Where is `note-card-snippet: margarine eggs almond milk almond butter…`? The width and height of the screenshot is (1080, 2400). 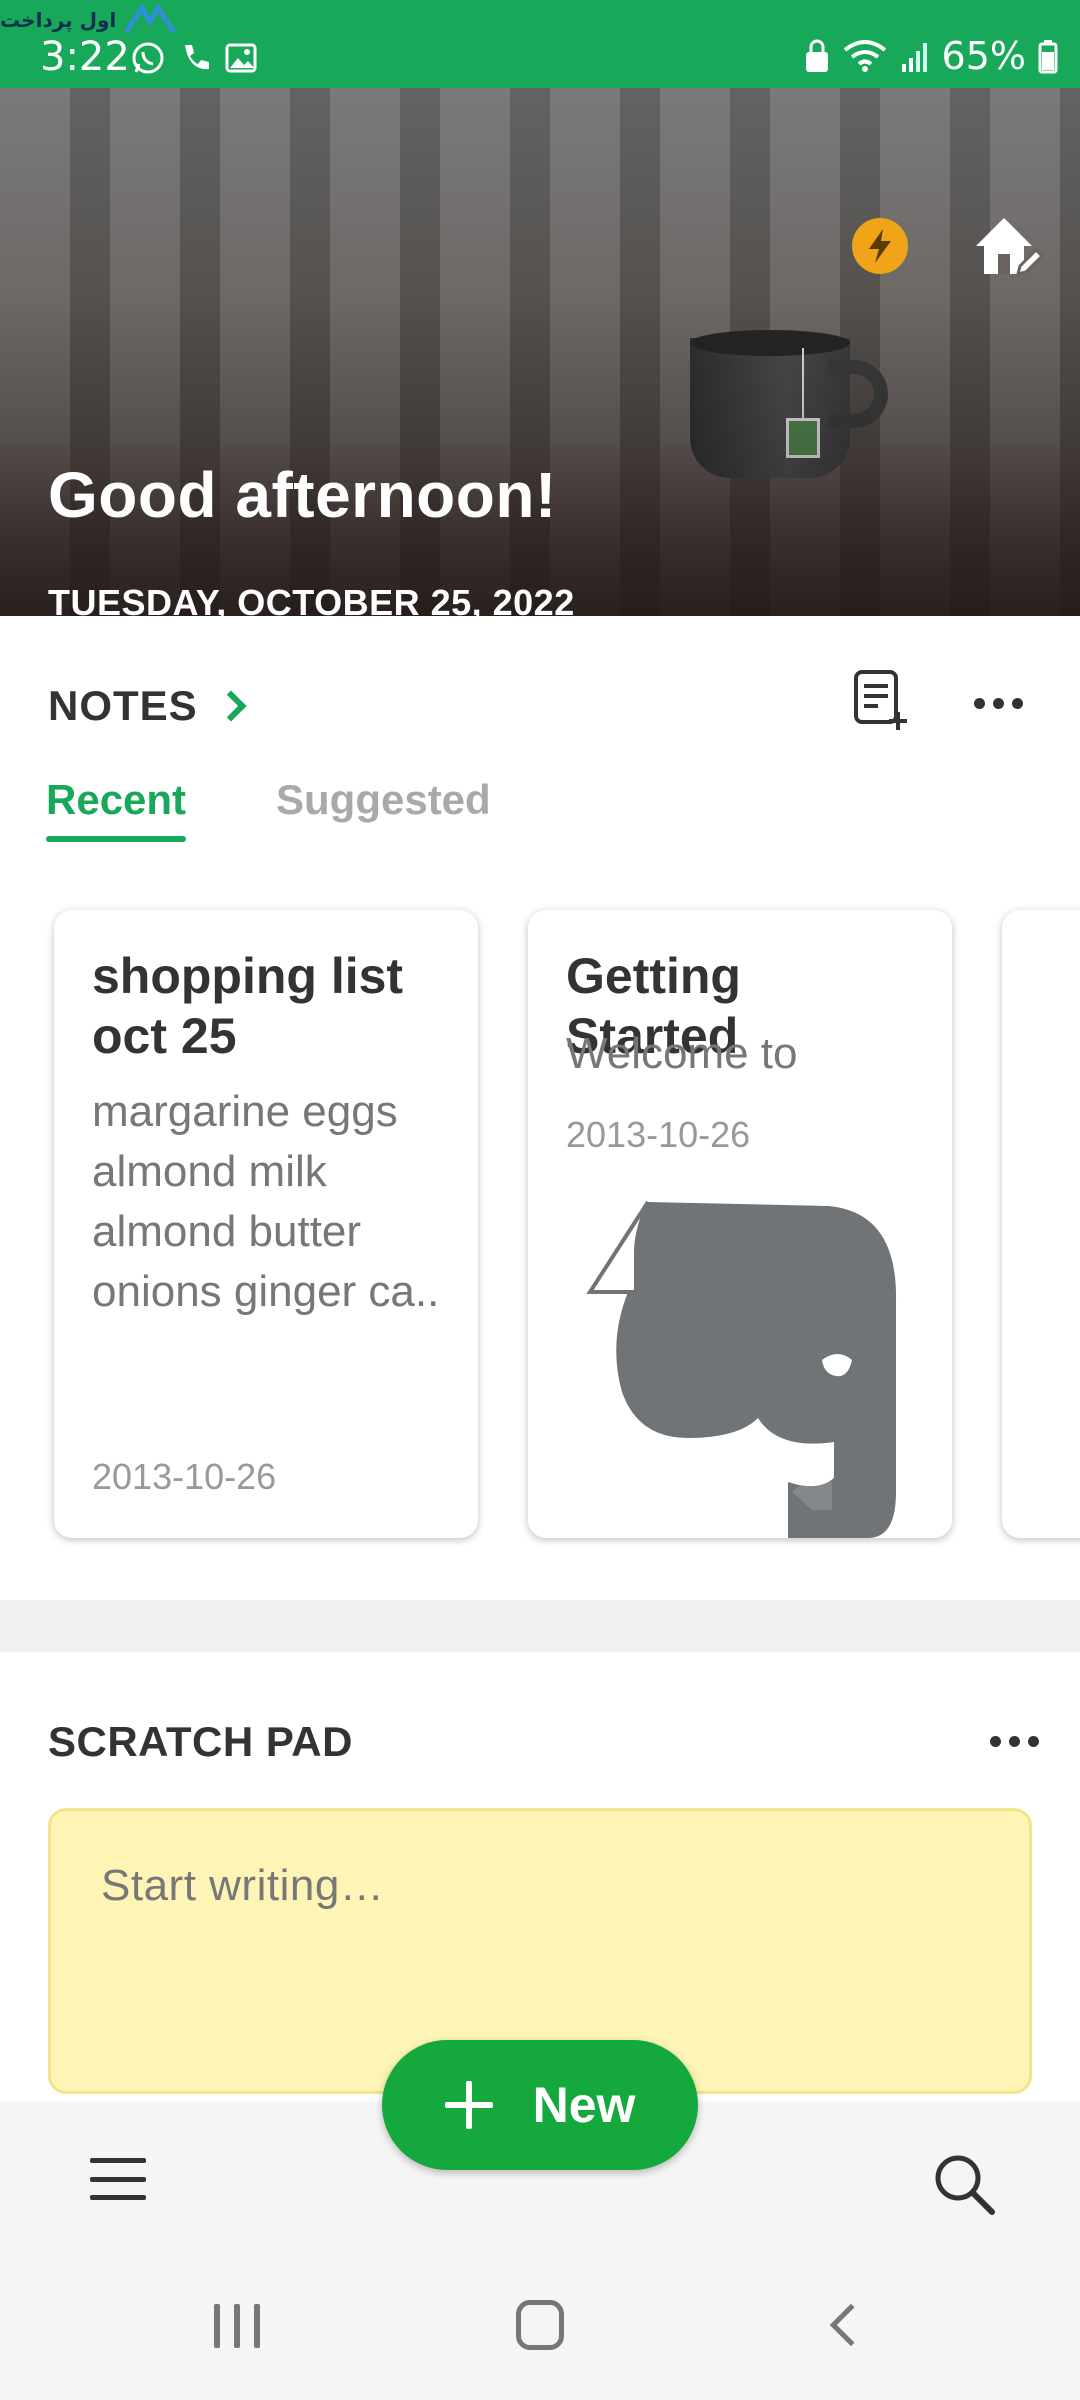
note-card-snippet: margarine eggs almond milk almond butter… is located at coordinates (266, 1201).